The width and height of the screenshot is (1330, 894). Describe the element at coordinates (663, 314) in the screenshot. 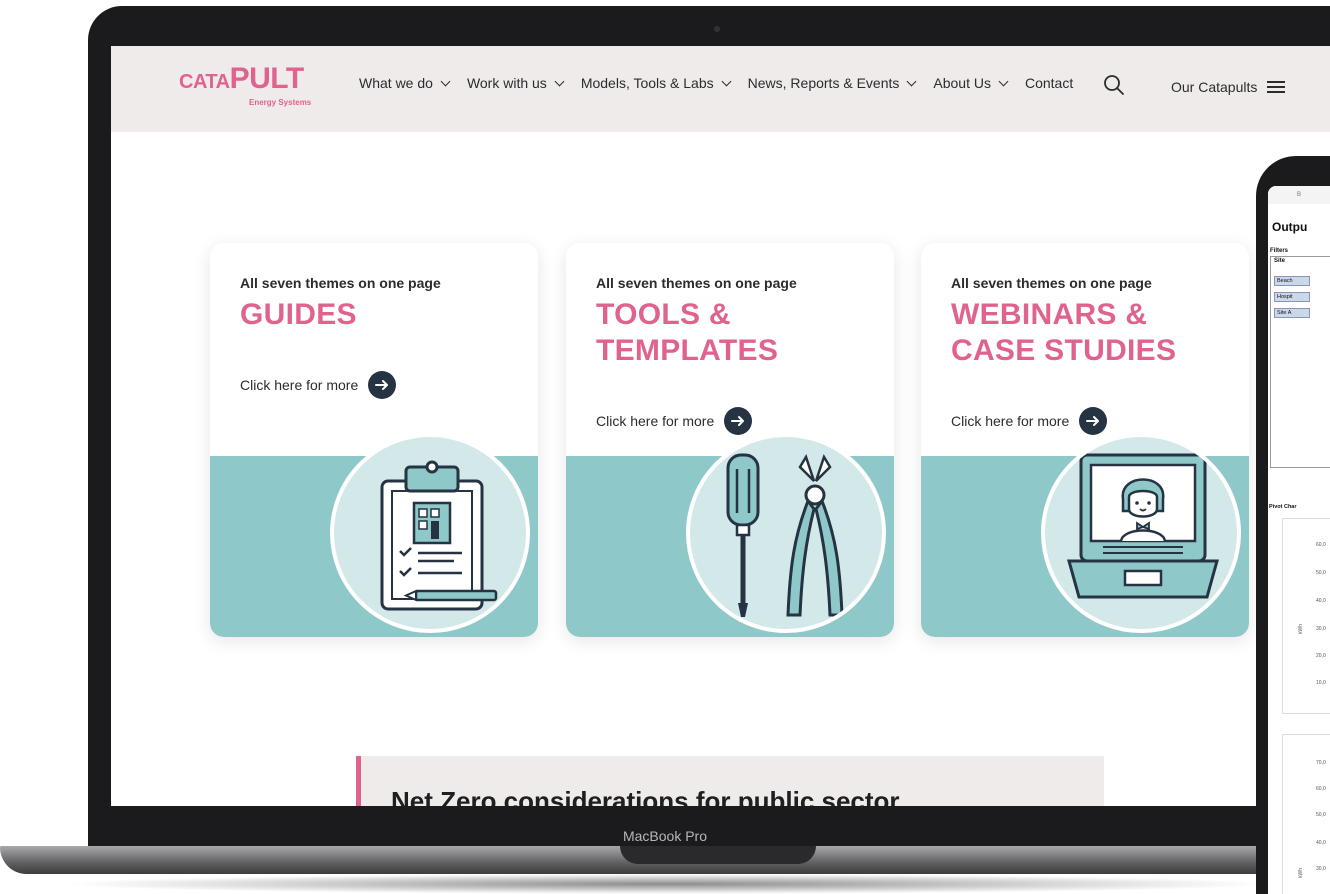

I see `card-title-line: TOOLS &` at that location.